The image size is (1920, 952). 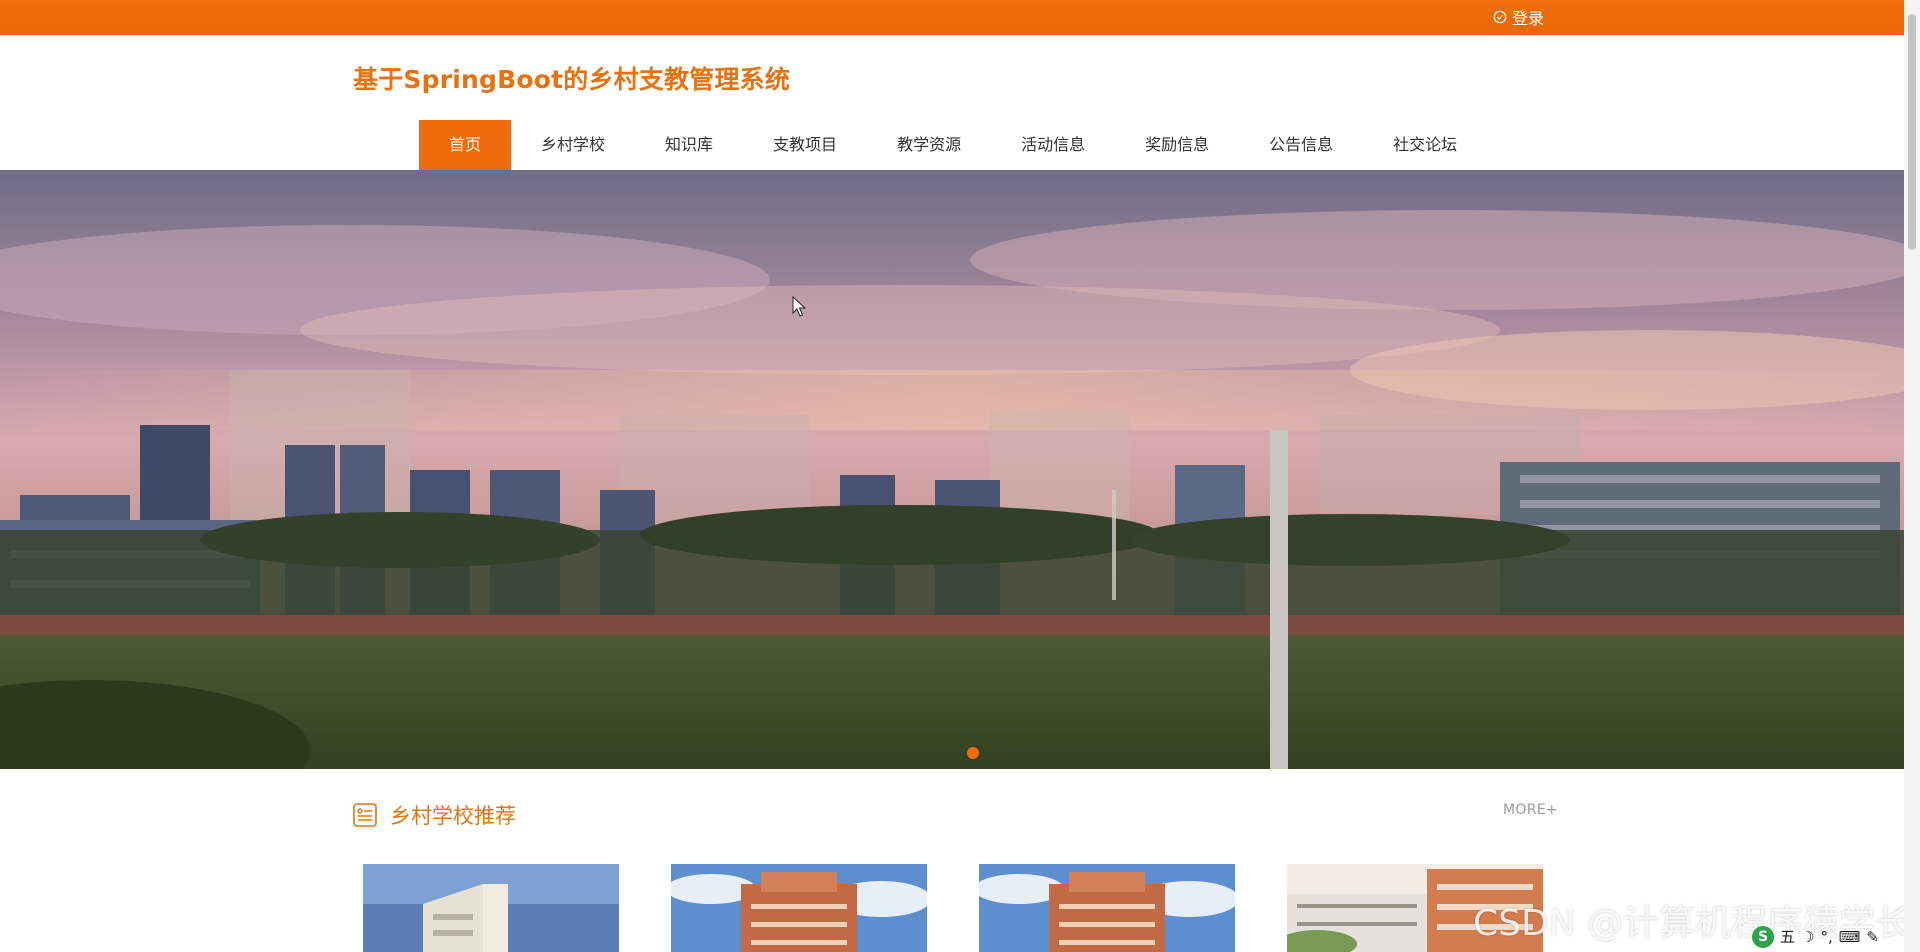 What do you see at coordinates (799, 306) in the screenshot?
I see `mouse-cursor-icon` at bounding box center [799, 306].